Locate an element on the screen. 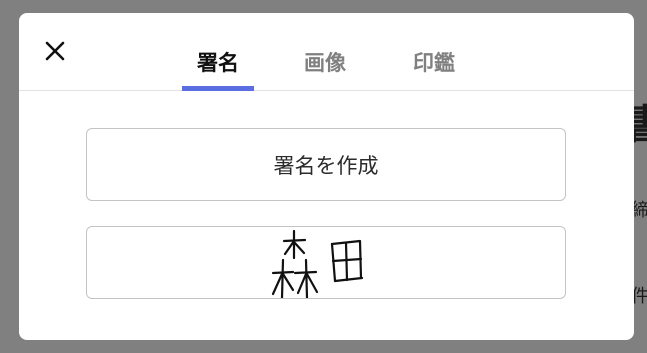  active-tab-indicator is located at coordinates (218, 88).